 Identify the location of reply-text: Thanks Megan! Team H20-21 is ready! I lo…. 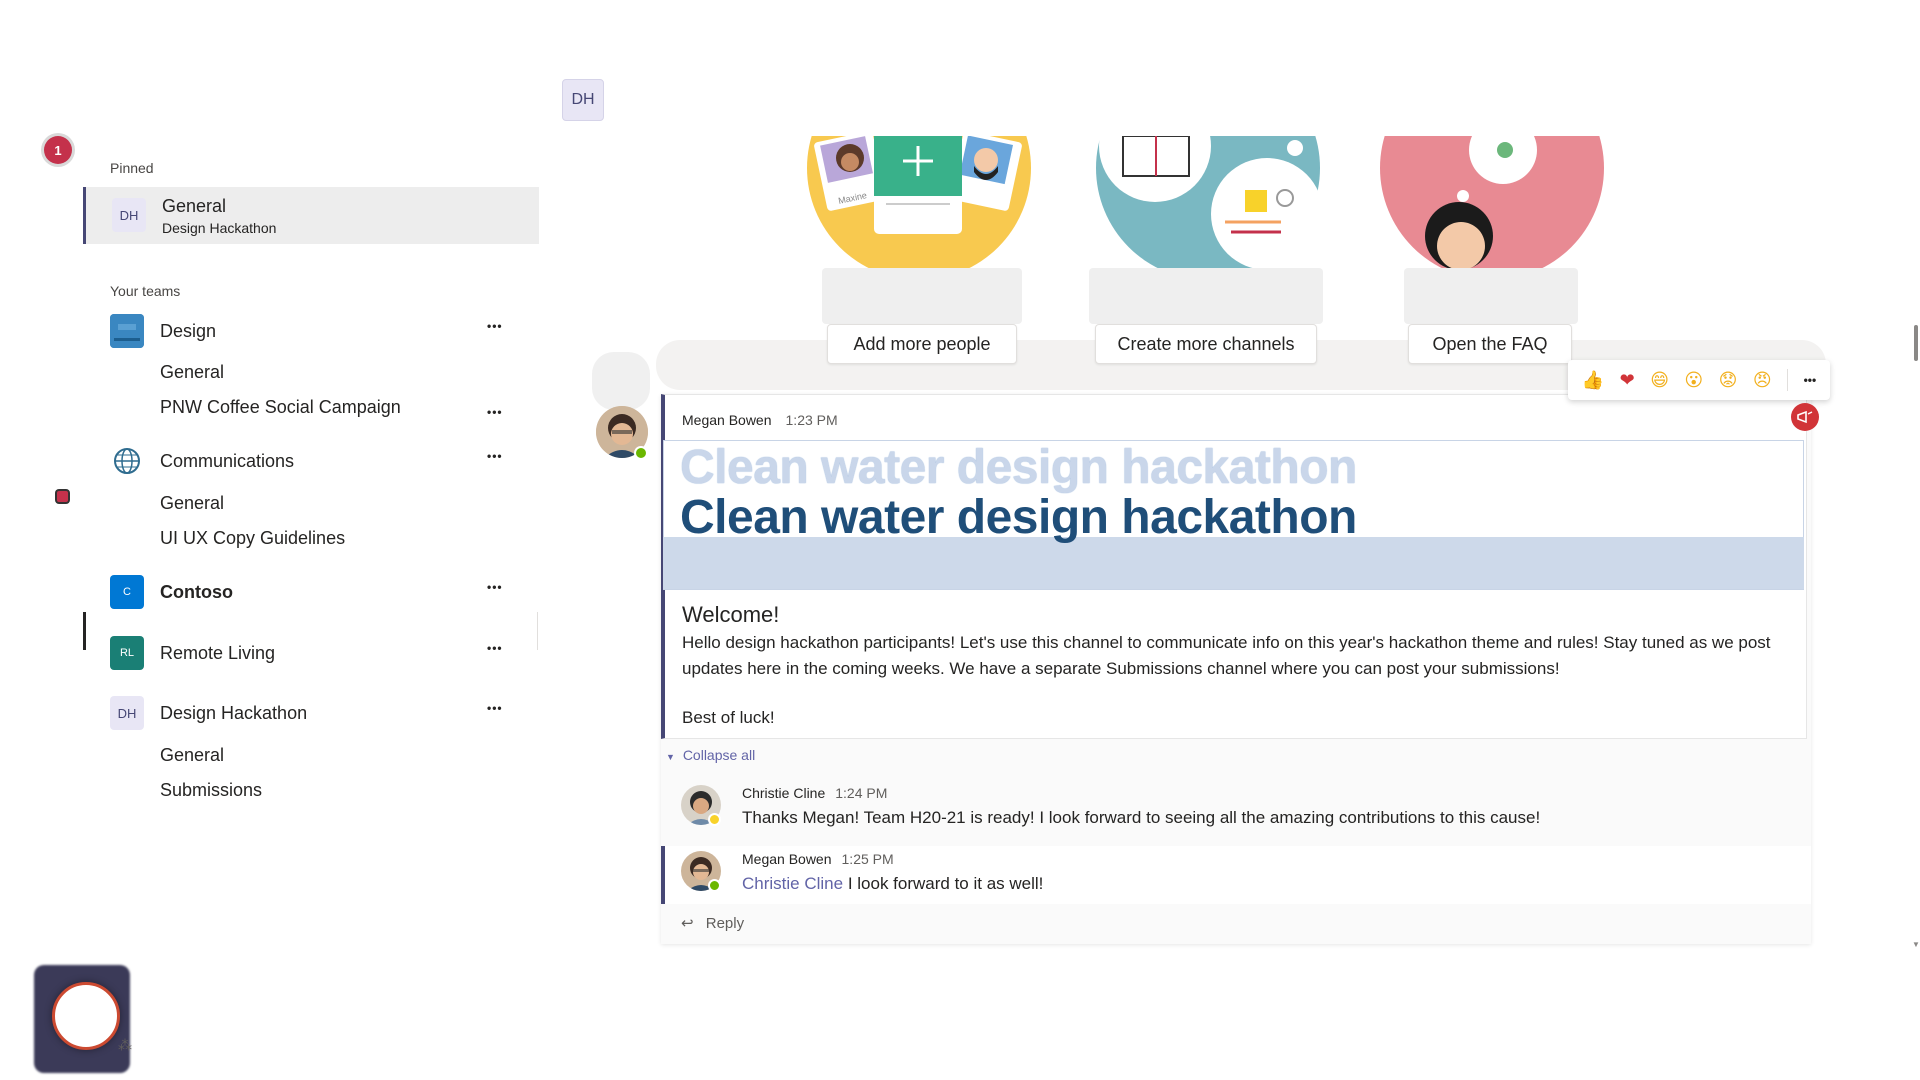
(1141, 817).